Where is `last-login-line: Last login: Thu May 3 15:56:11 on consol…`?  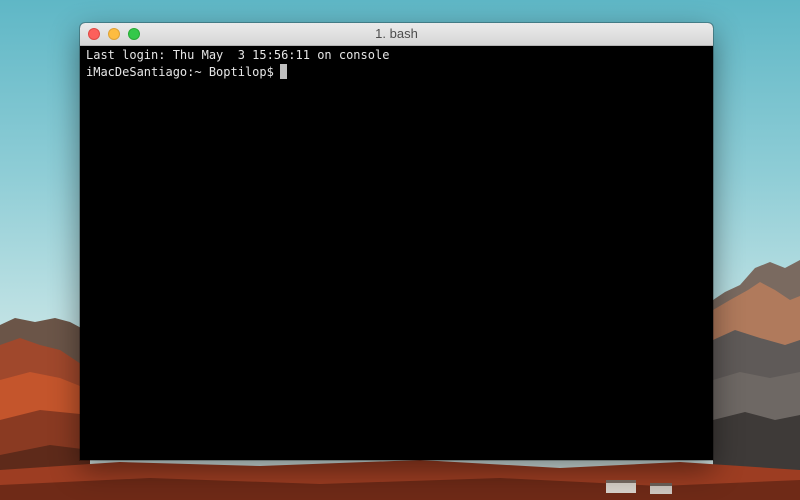
last-login-line: Last login: Thu May 3 15:56:11 on consol… is located at coordinates (238, 55).